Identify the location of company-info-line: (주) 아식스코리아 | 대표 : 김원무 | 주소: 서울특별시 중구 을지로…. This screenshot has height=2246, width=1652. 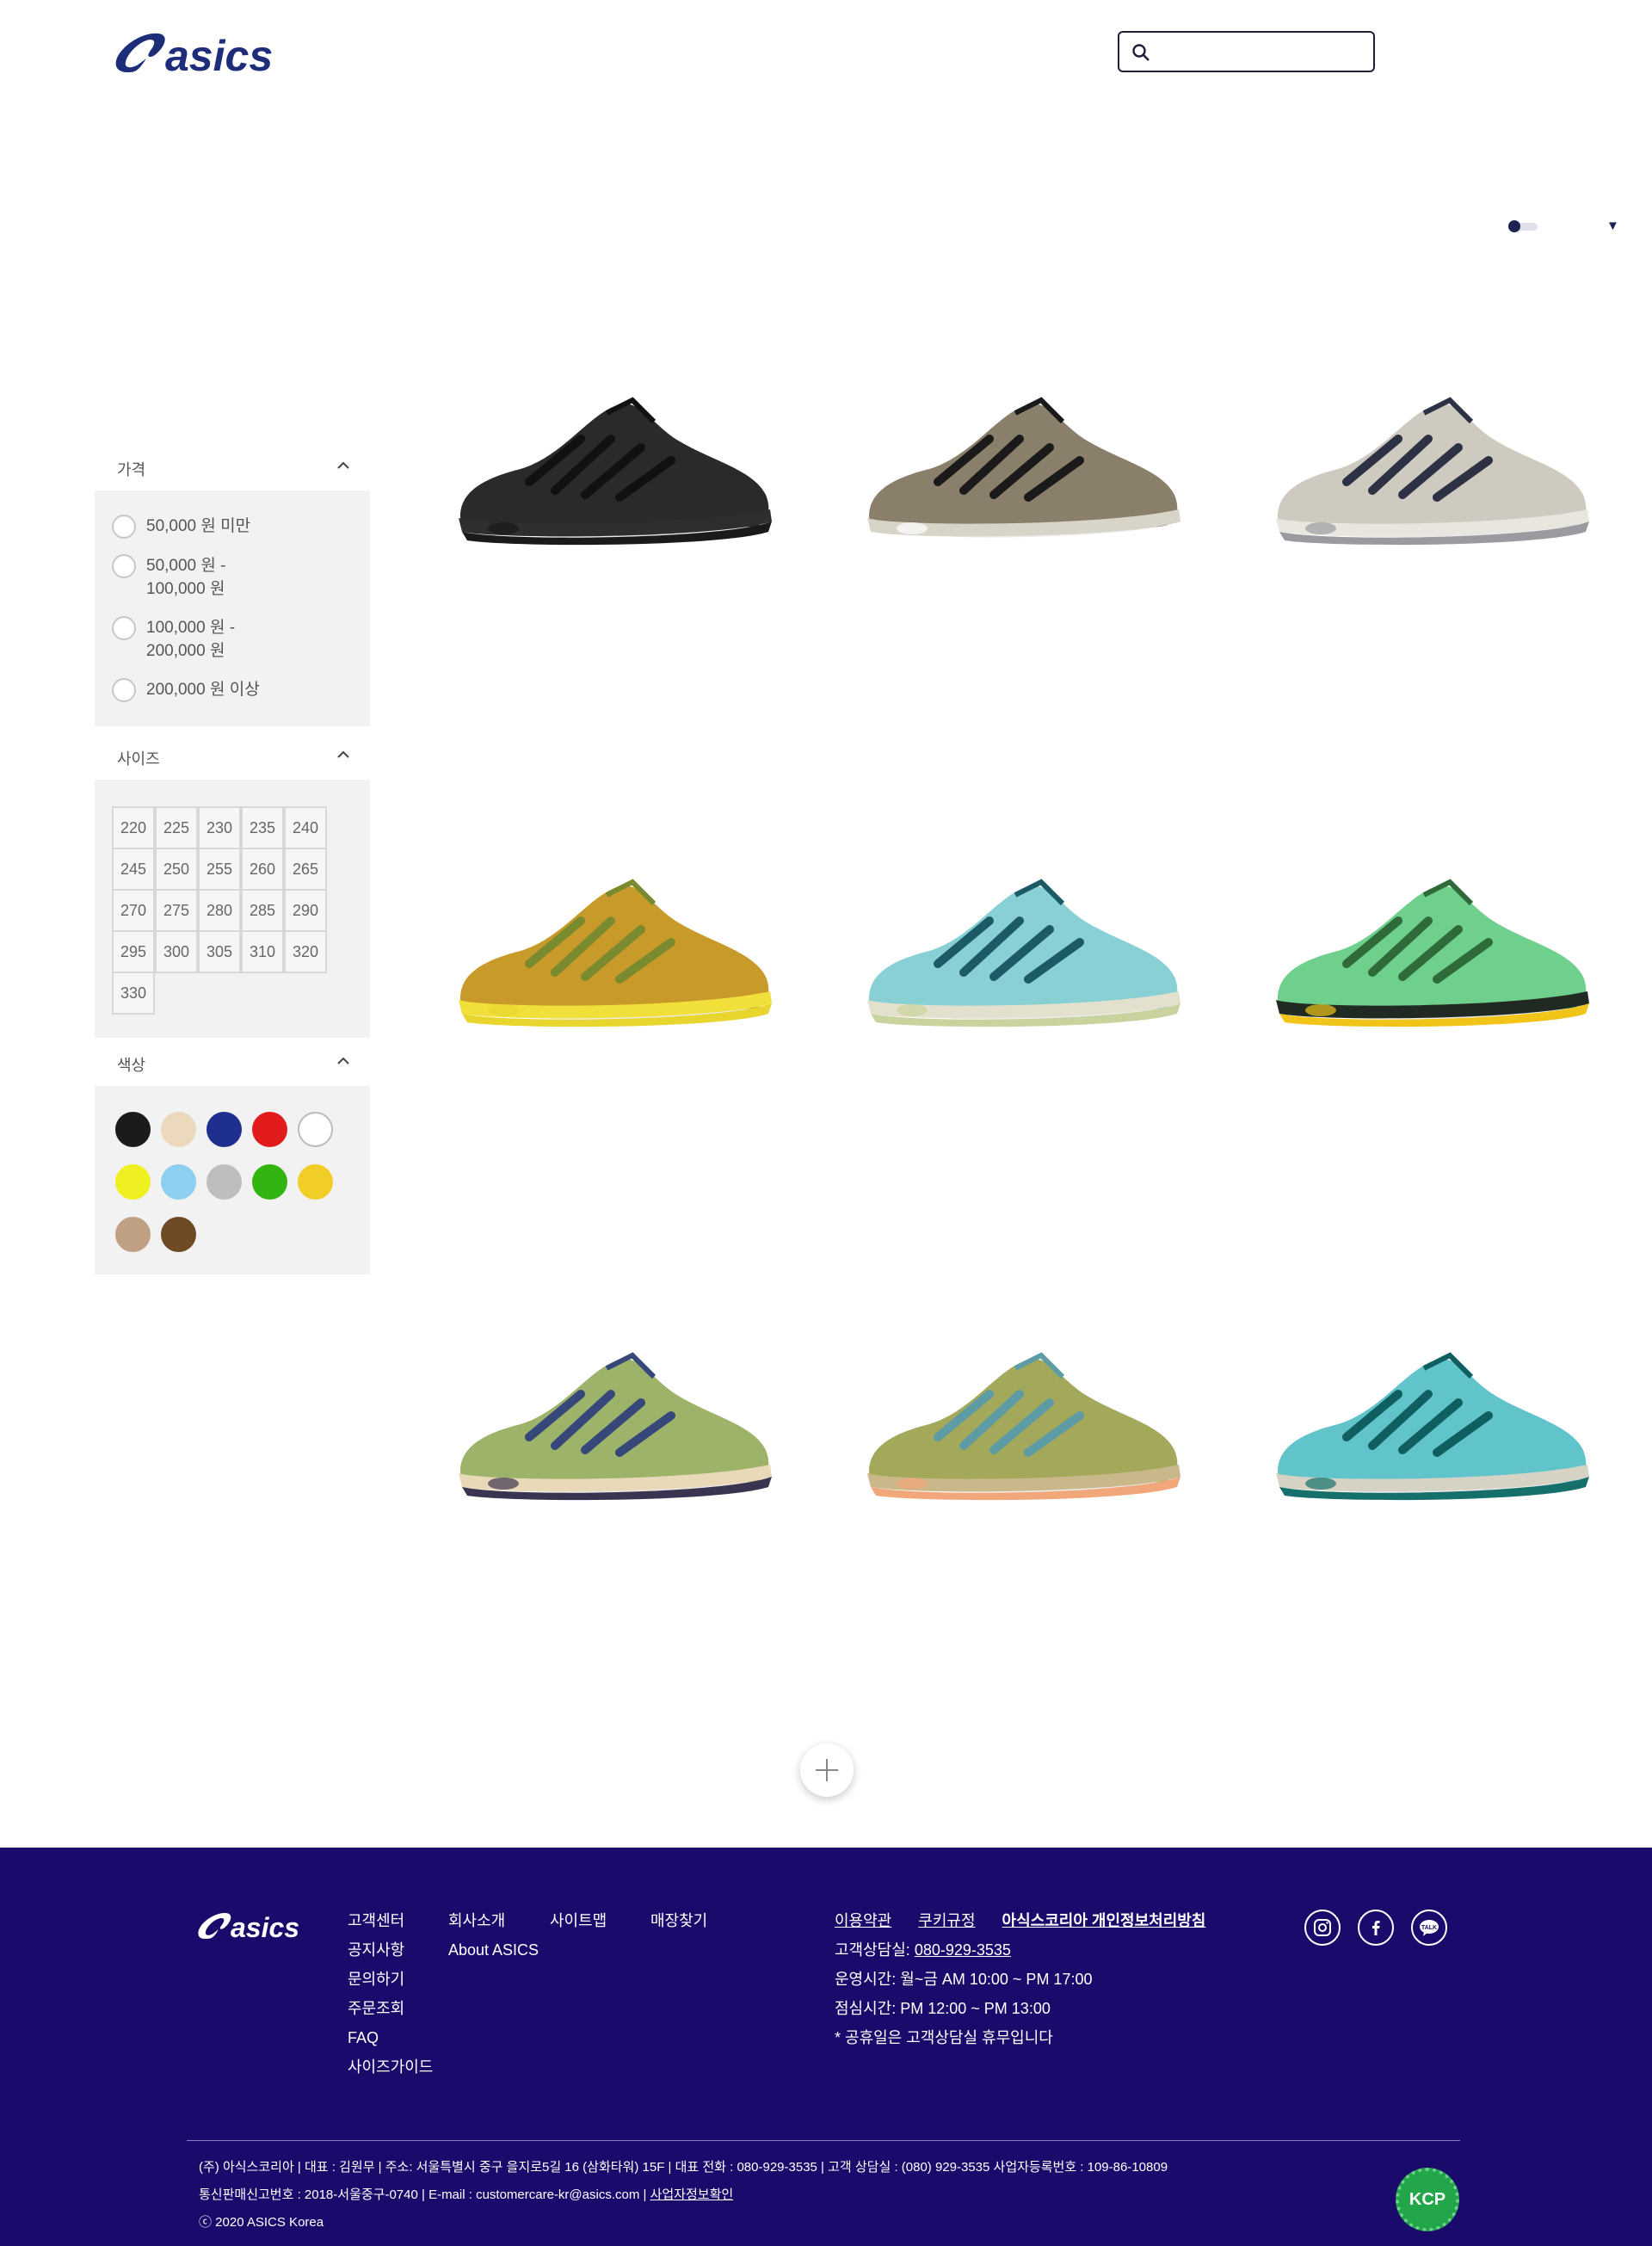
(683, 2167).